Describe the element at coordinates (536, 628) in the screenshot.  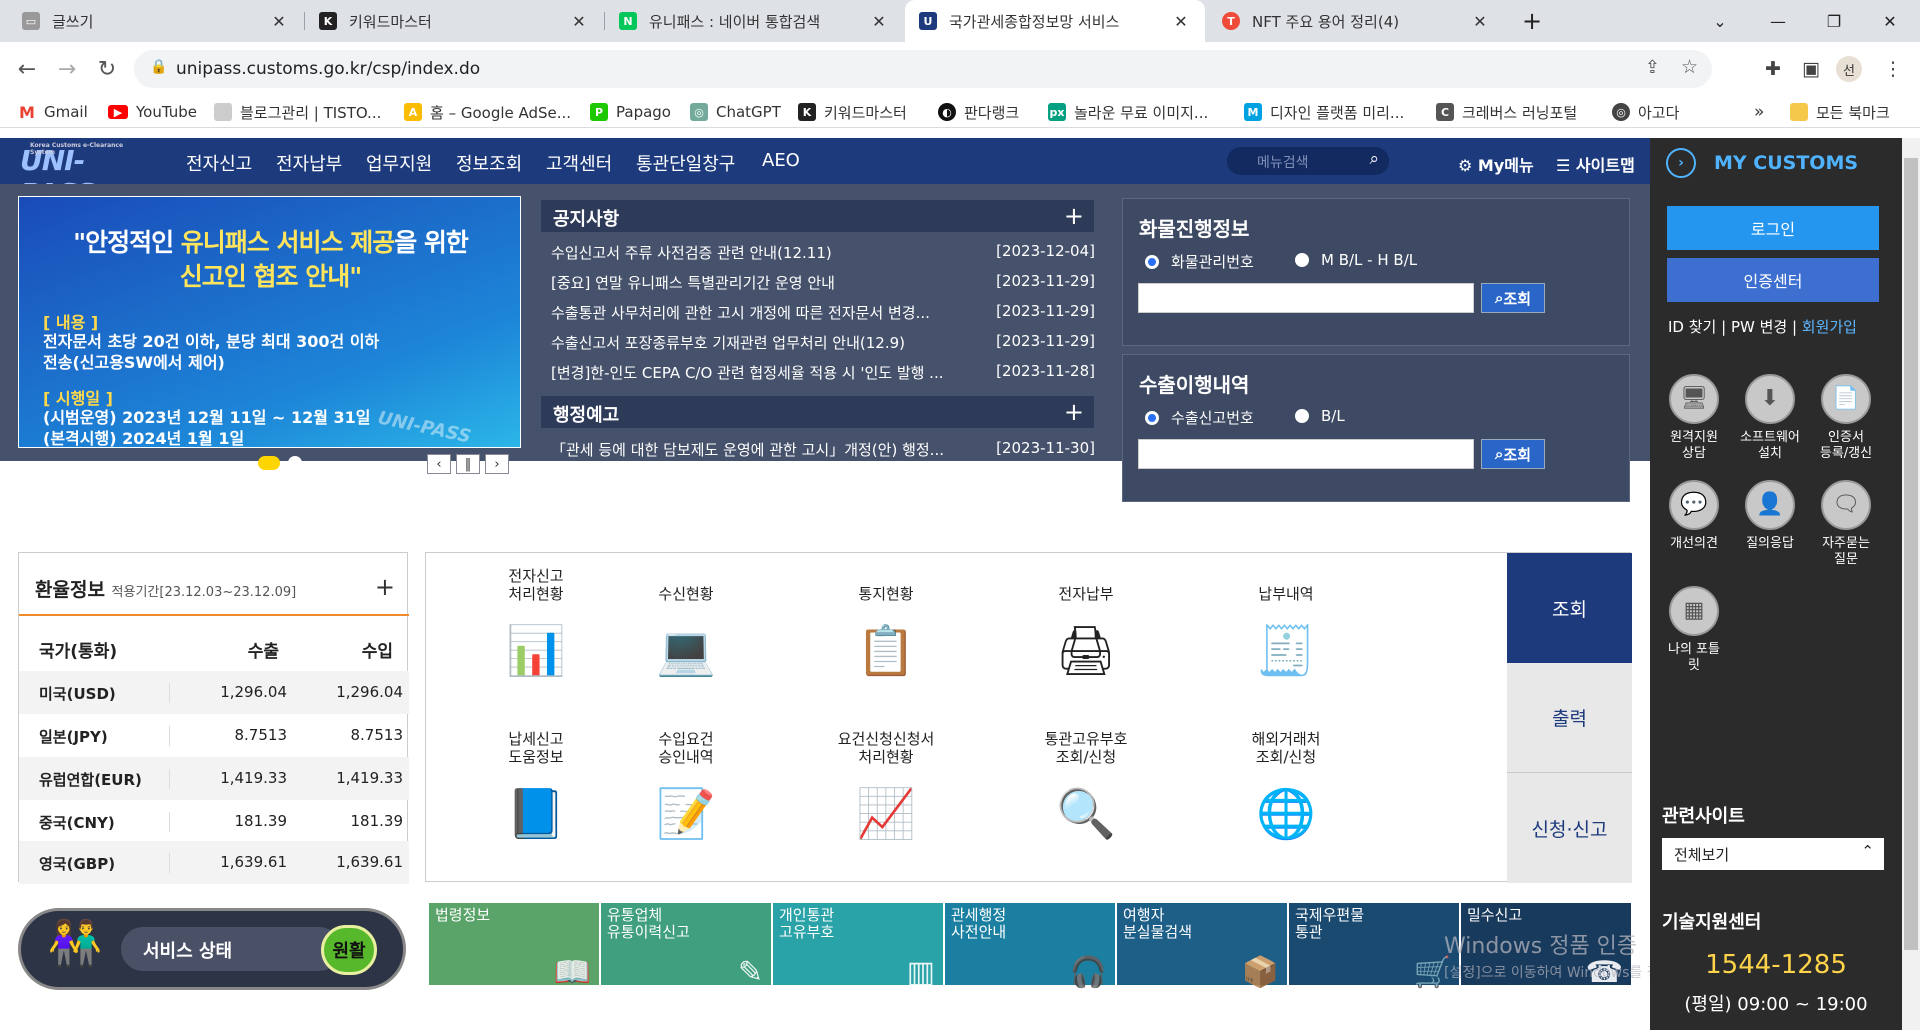
I see `service-e-filing-status: 전자신고 처리현황 📊` at that location.